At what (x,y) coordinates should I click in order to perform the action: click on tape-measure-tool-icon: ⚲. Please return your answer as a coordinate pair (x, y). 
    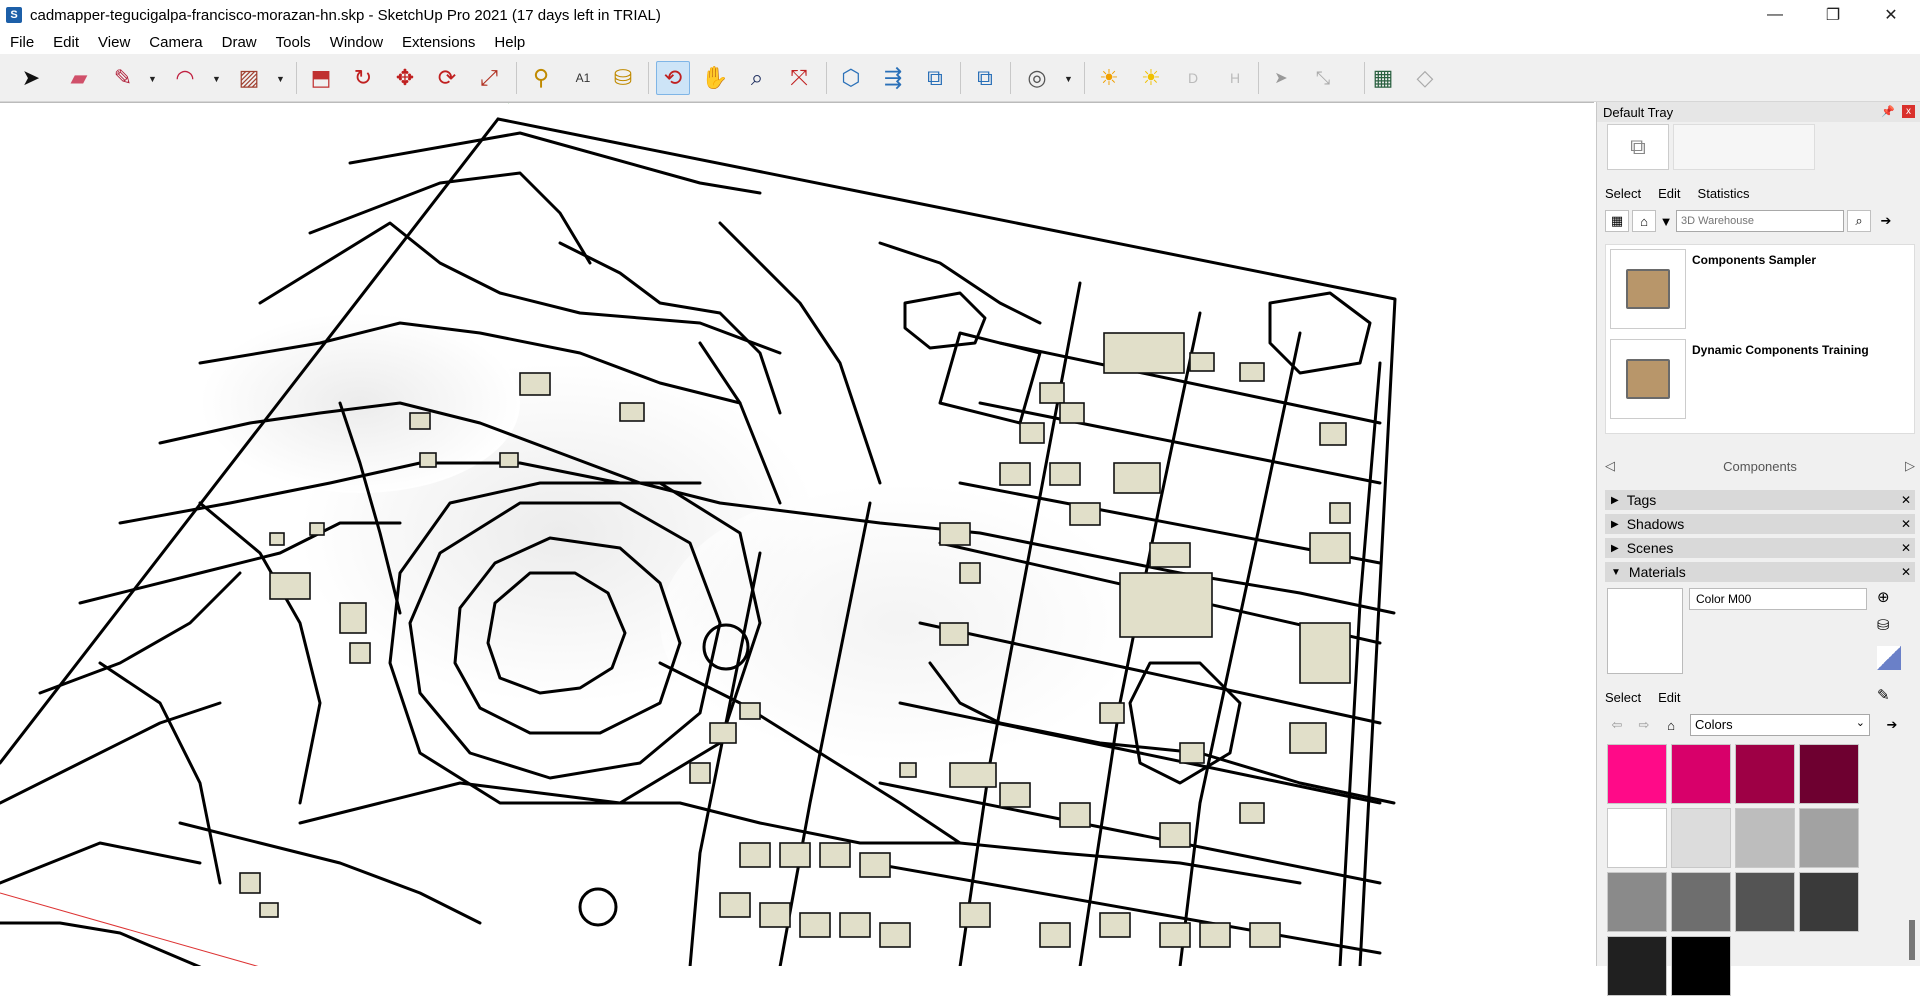
    Looking at the image, I should click on (541, 78).